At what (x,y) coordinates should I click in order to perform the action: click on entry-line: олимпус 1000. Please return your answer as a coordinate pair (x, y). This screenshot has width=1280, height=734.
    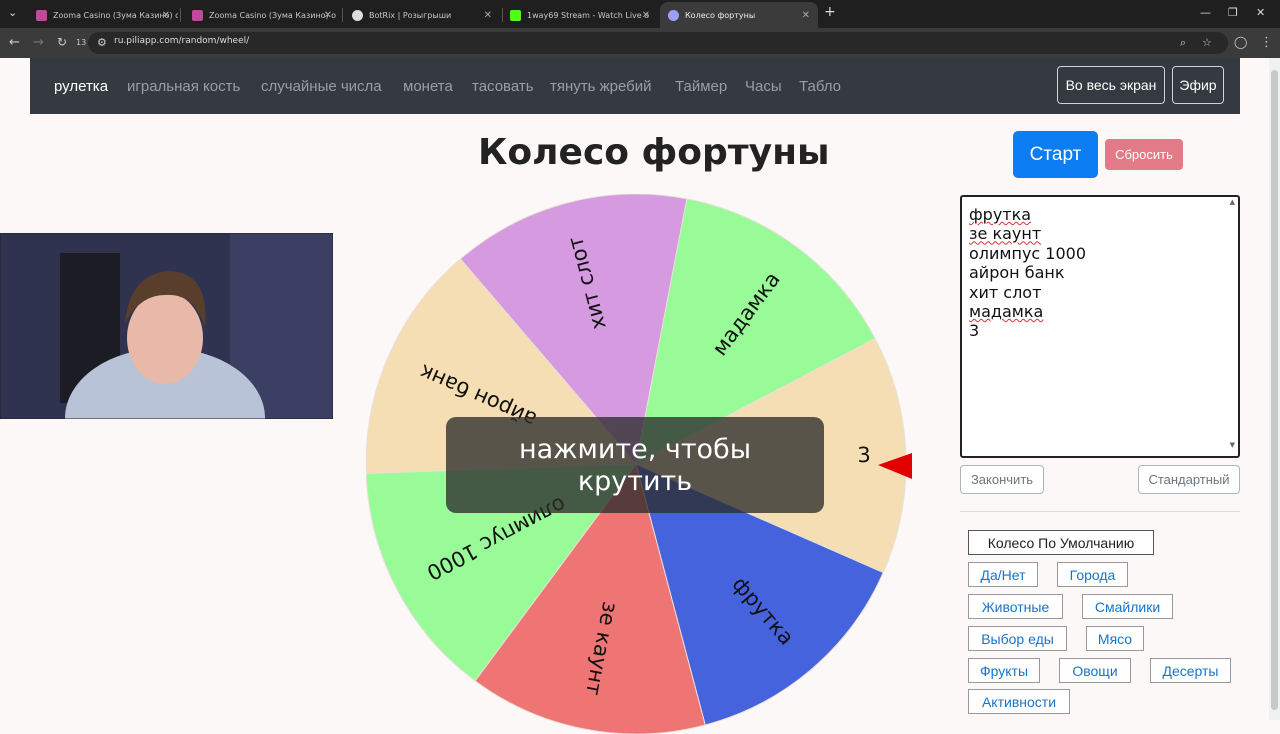
    Looking at the image, I should click on (1028, 253).